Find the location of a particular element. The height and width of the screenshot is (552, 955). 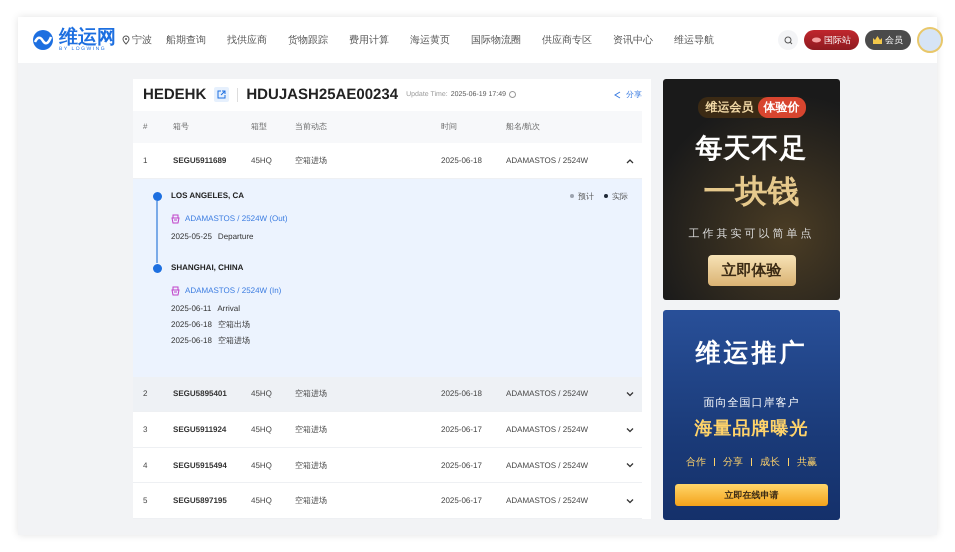

column-header: 船名/航次 is located at coordinates (524, 126).